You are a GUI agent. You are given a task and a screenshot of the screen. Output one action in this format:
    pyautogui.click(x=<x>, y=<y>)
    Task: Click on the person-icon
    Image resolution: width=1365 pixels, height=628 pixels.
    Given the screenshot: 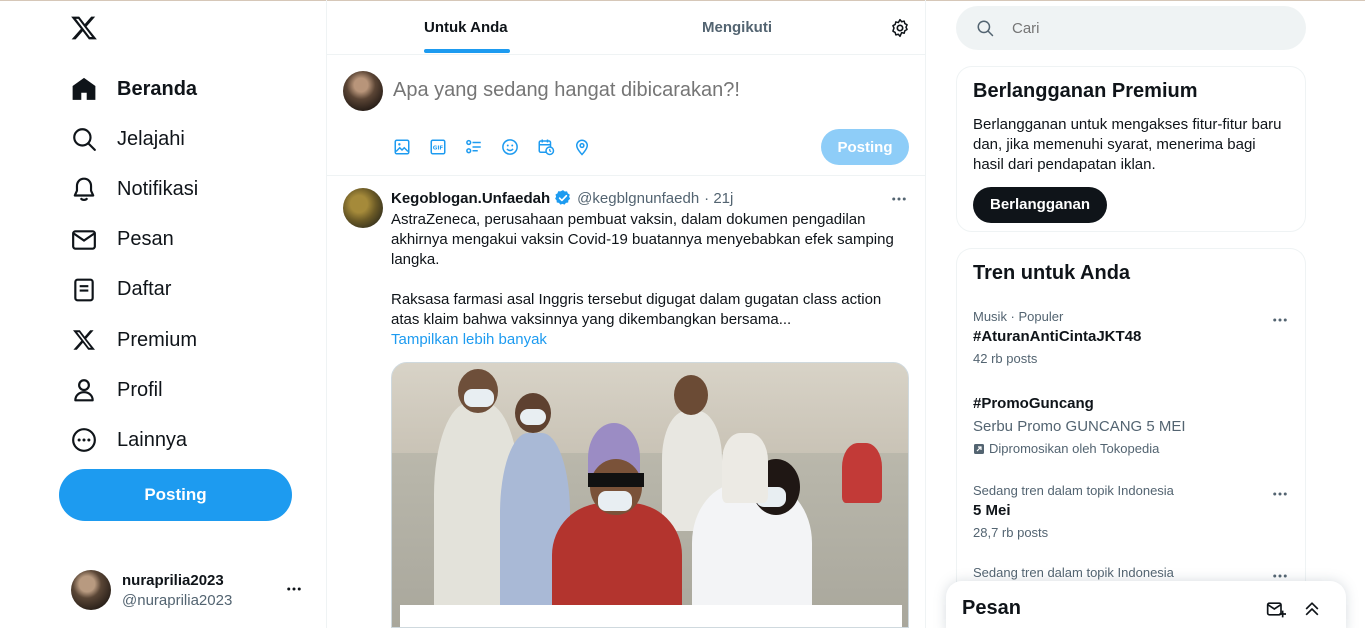 What is the action you would take?
    pyautogui.click(x=84, y=390)
    